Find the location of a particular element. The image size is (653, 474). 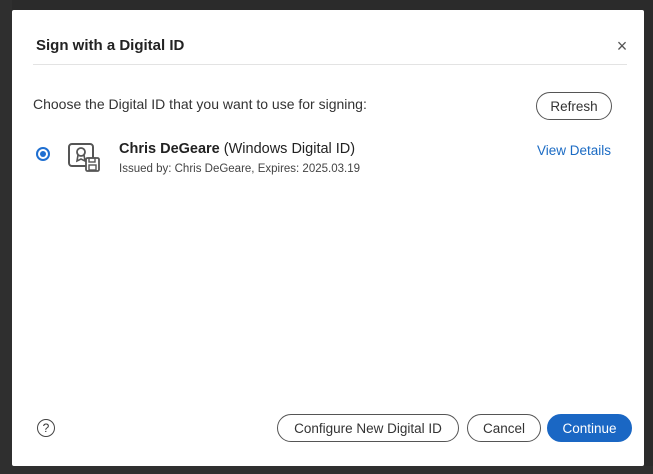

continue-button: Continue is located at coordinates (589, 428).